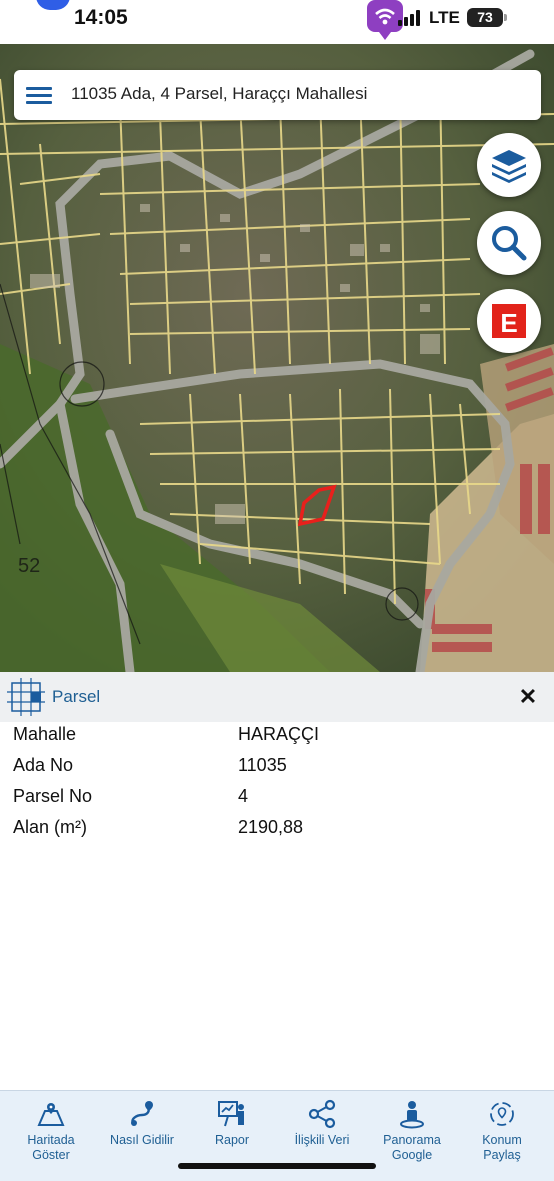 The height and width of the screenshot is (1181, 554). Describe the element at coordinates (232, 1140) in the screenshot. I see `tool-label: Rapor` at that location.